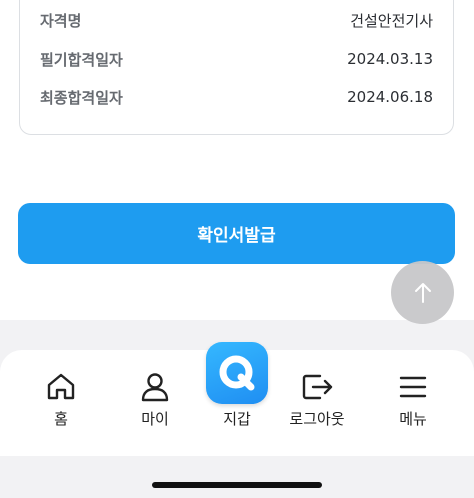 The height and width of the screenshot is (498, 474). I want to click on qualification-name-value: 건설안전기사, so click(391, 20).